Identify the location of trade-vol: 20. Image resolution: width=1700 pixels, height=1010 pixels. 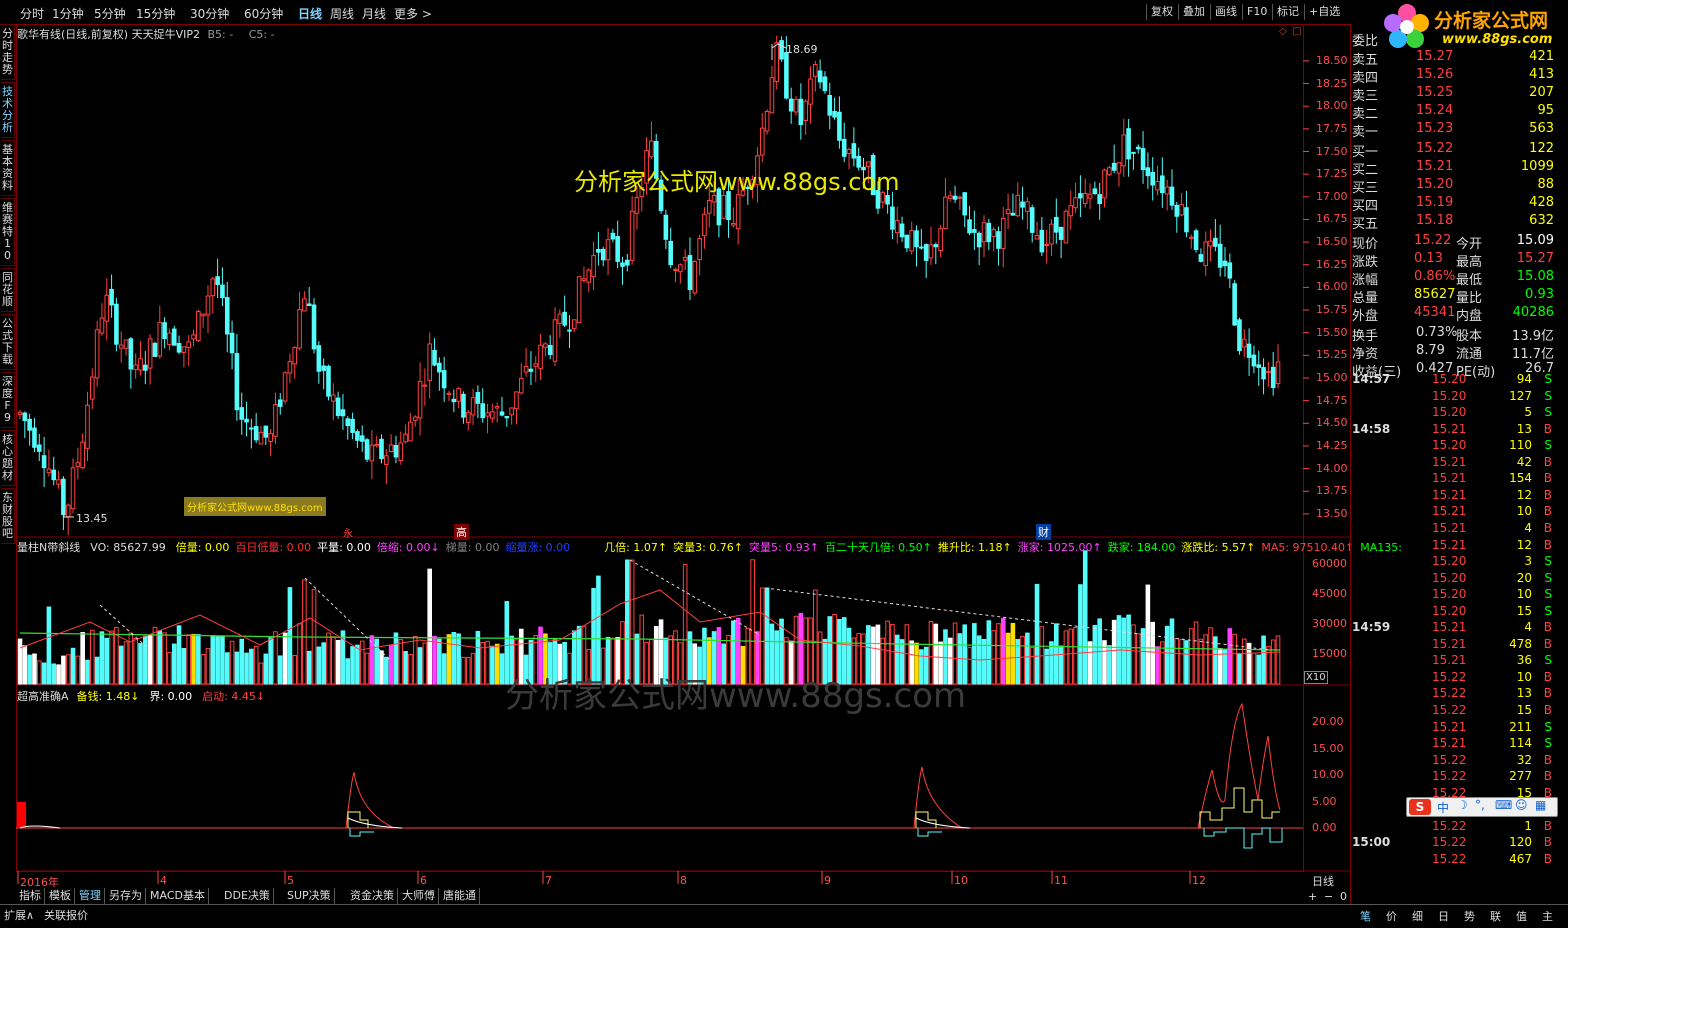
(1524, 577).